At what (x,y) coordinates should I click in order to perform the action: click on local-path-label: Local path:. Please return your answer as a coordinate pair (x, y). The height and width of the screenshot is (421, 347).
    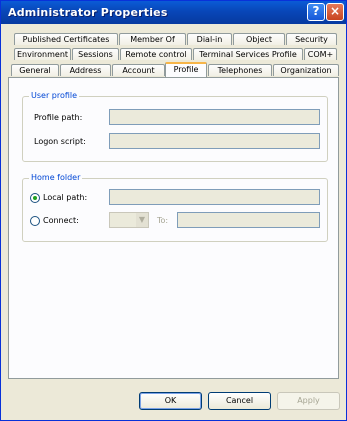
    Looking at the image, I should click on (65, 197).